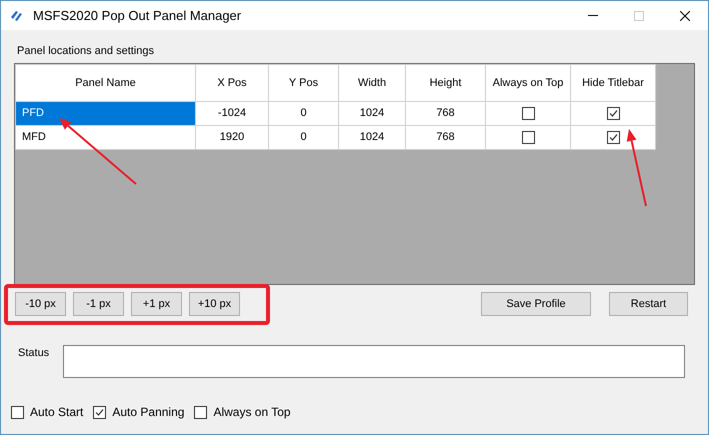 The height and width of the screenshot is (435, 709). Describe the element at coordinates (106, 83) in the screenshot. I see `column-header: Panel Name` at that location.